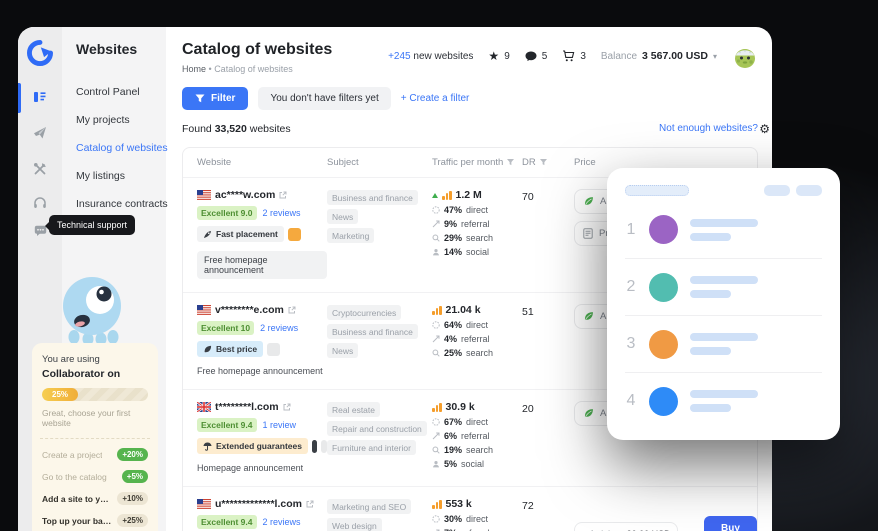 The height and width of the screenshot is (531, 878). What do you see at coordinates (245, 195) in the screenshot?
I see `domain: ac****w.com` at bounding box center [245, 195].